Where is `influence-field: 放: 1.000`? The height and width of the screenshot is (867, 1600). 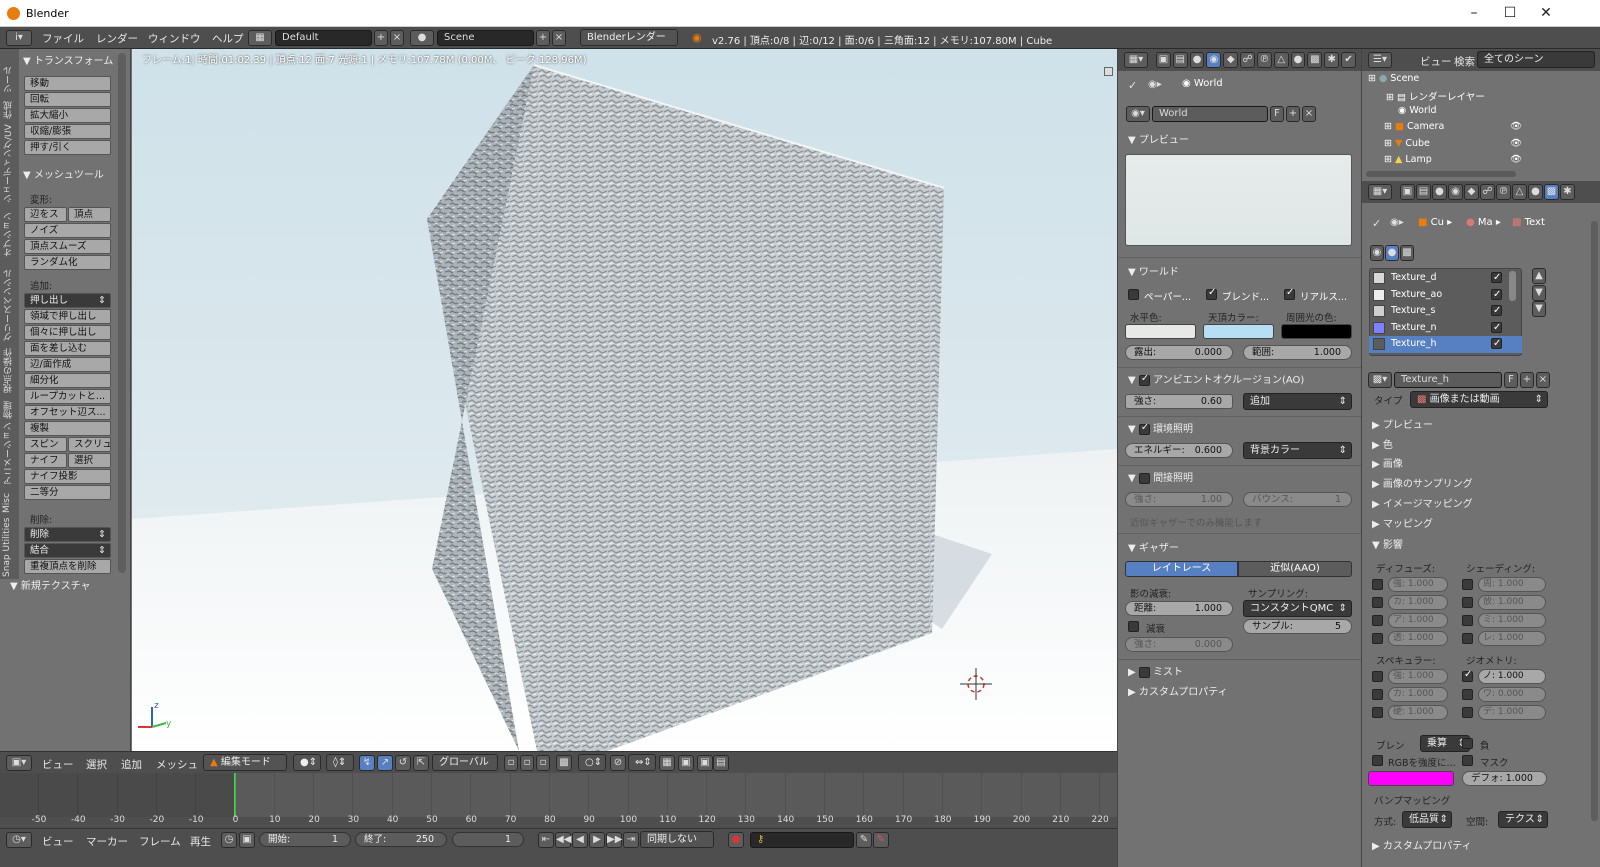 influence-field: 放: 1.000 is located at coordinates (1512, 602).